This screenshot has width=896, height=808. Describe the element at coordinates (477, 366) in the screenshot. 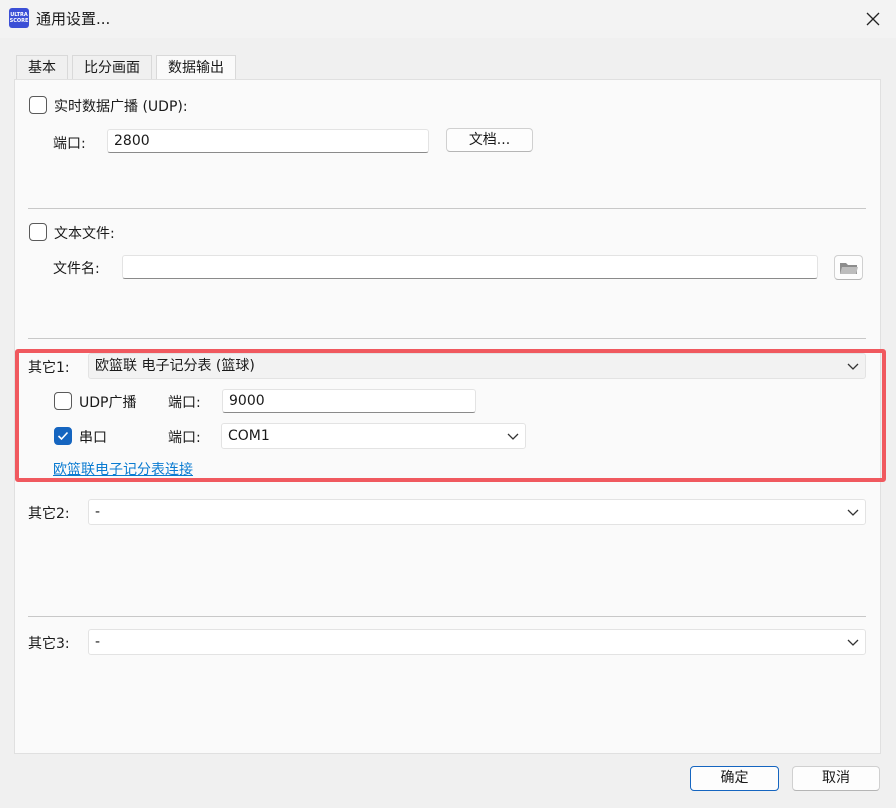

I see `other1-select: 欧篮联 电子记分表 (篮球)` at that location.